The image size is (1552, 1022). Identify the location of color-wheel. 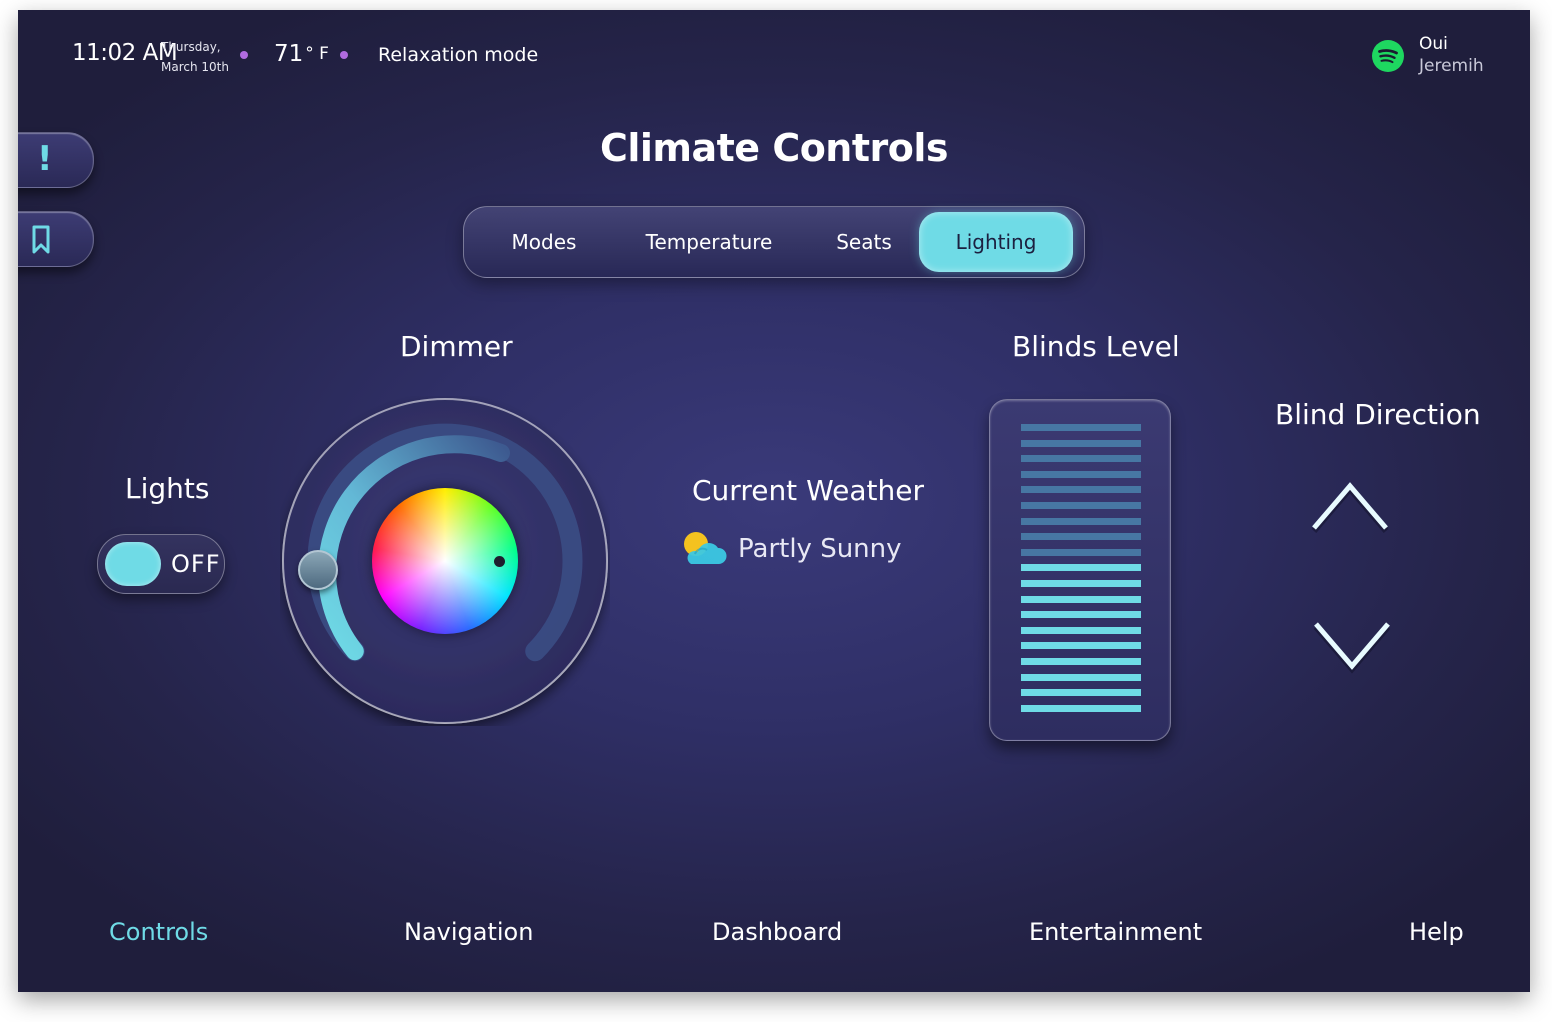
(445, 561).